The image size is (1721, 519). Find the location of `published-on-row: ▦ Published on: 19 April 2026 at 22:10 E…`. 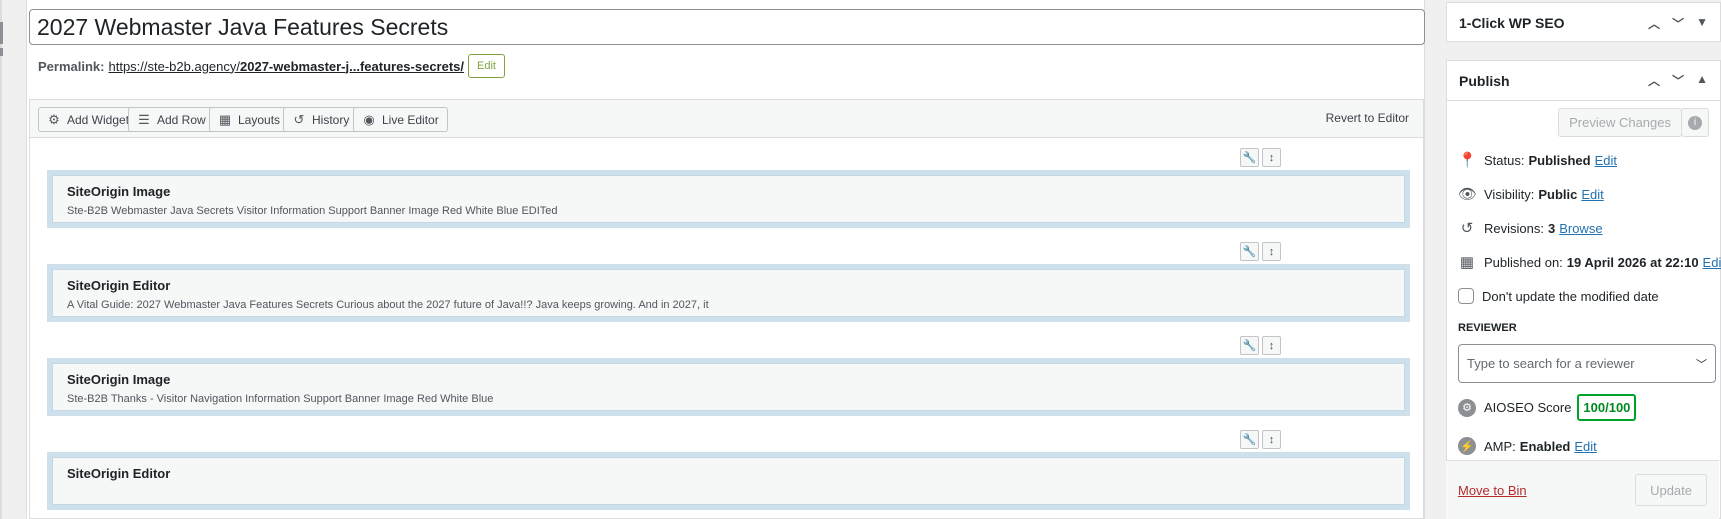

published-on-row: ▦ Published on: 19 April 2026 at 22:10 E… is located at coordinates (1589, 262).